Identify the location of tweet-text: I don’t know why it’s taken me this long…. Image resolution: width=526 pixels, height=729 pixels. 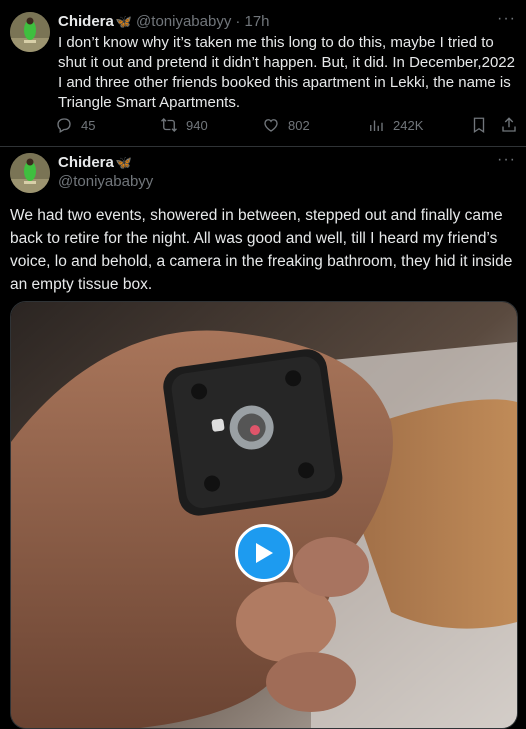
(286, 72).